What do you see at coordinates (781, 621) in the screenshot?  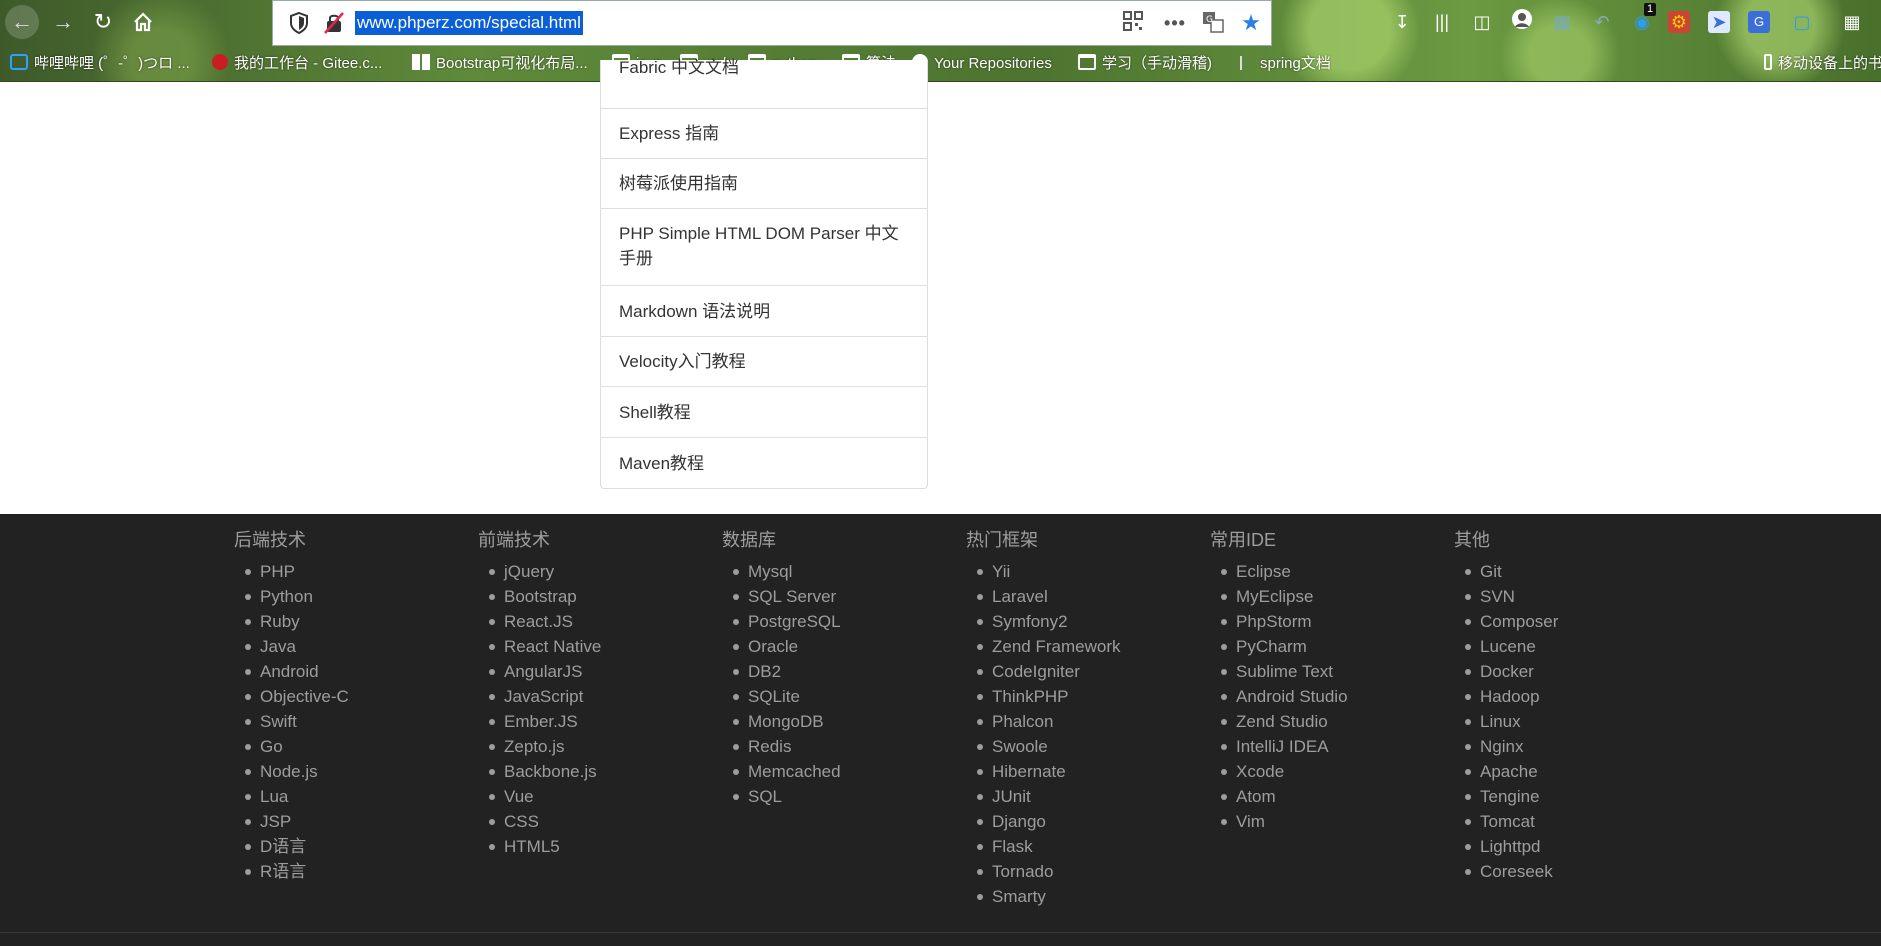 I see `footer-link: PostgreSQL` at bounding box center [781, 621].